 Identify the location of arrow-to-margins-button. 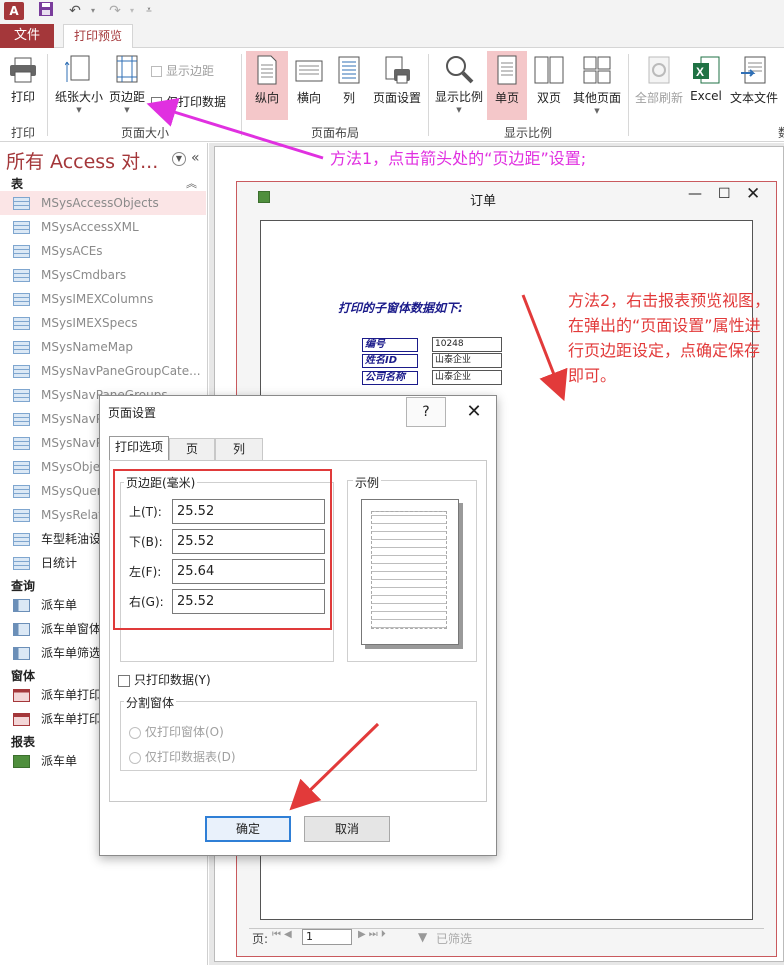
(235, 128).